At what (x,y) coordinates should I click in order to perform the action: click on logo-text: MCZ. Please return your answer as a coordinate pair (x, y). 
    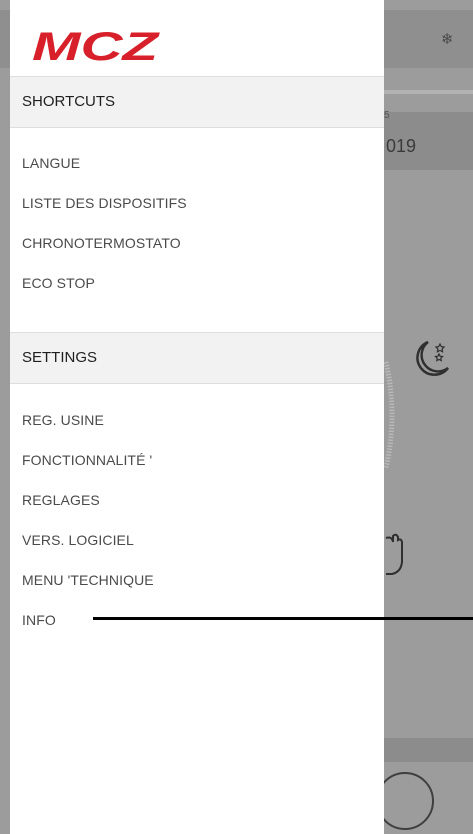
    Looking at the image, I should click on (96, 46).